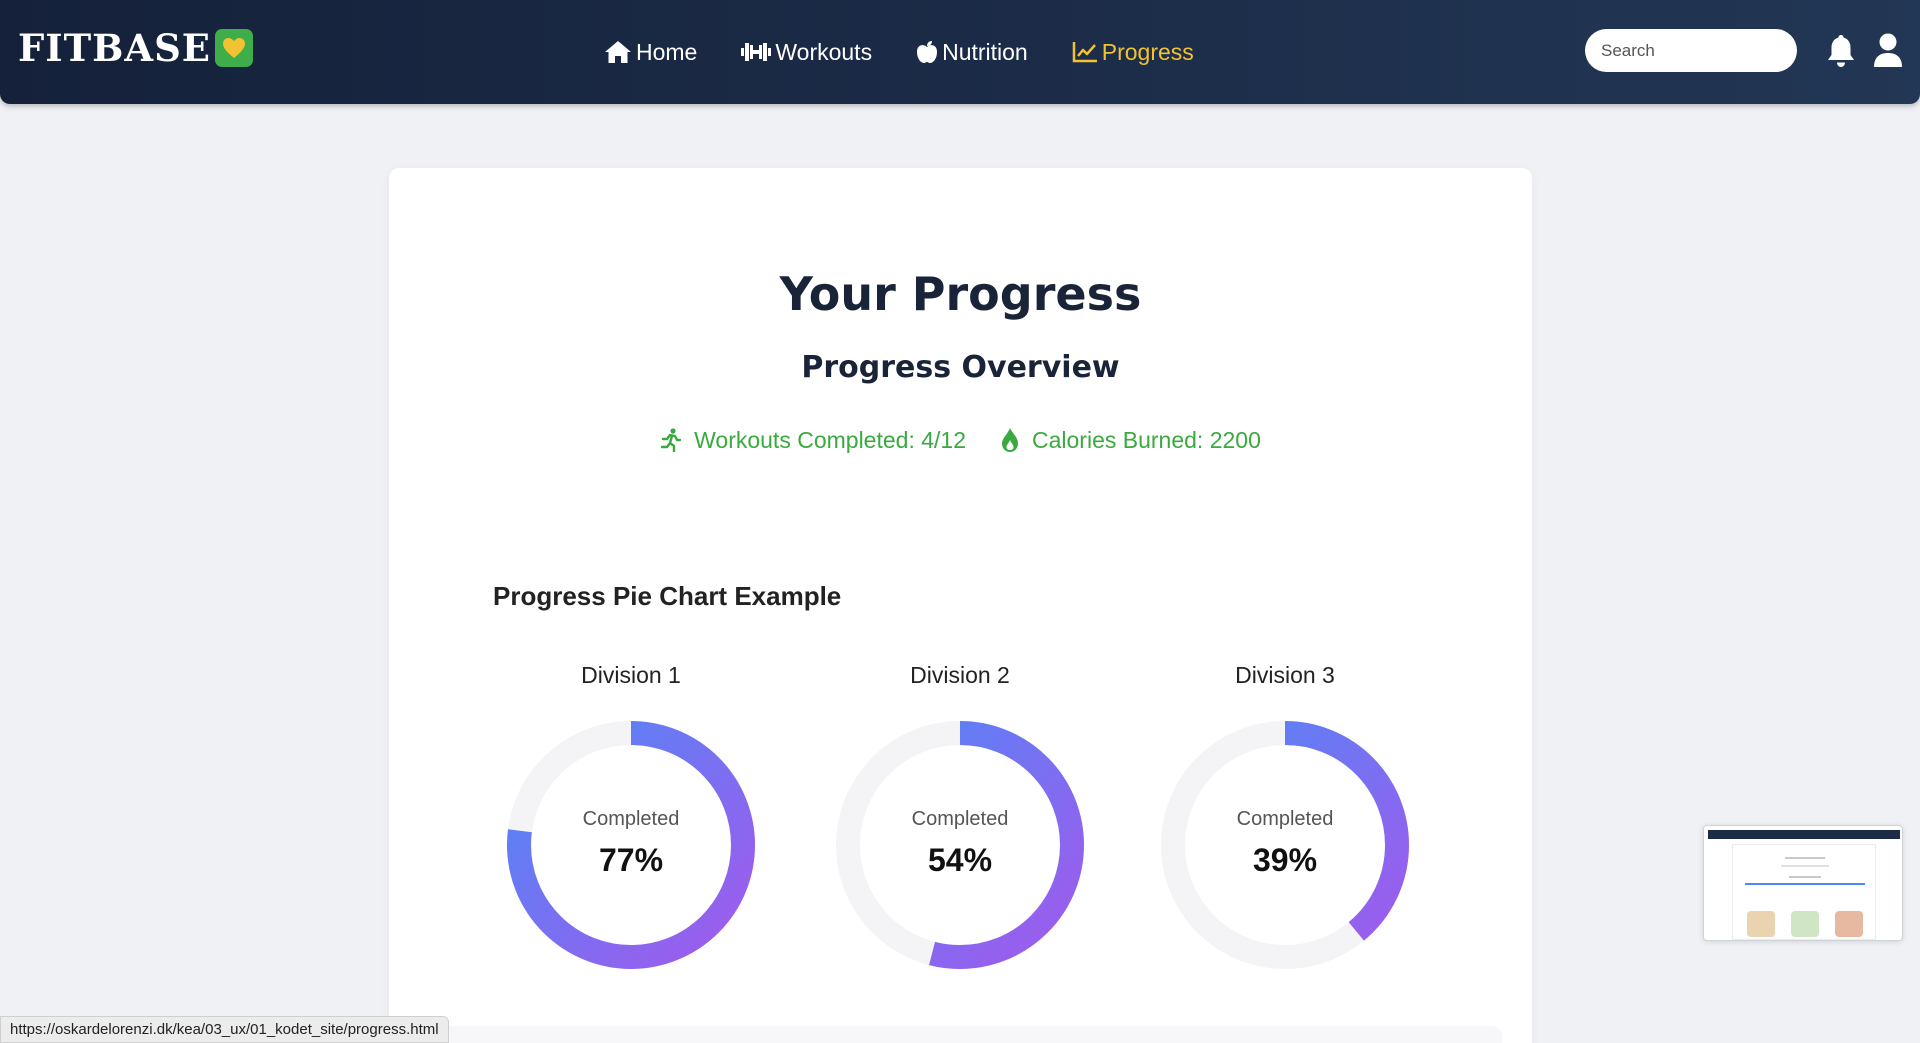  I want to click on overview-title: Progress Overview, so click(960, 367).